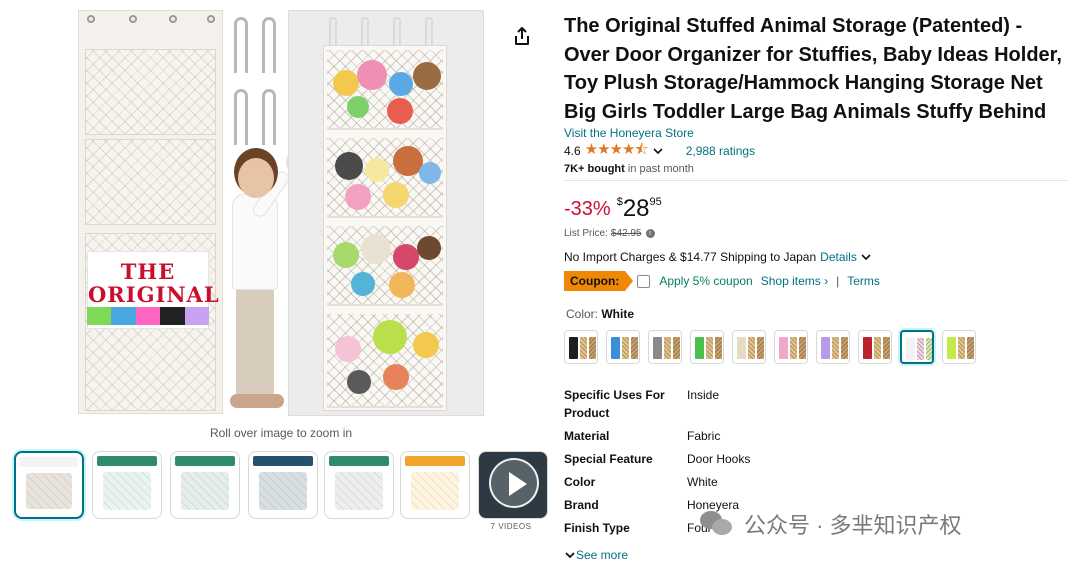 This screenshot has height=568, width=1080. What do you see at coordinates (875, 347) in the screenshot?
I see `swatch-red` at bounding box center [875, 347].